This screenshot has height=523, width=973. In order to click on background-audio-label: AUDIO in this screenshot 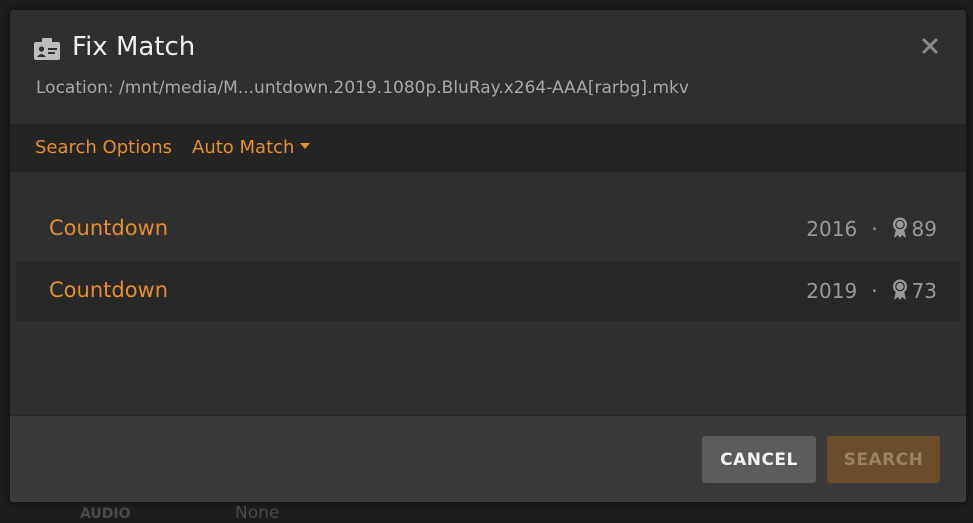, I will do `click(105, 514)`.